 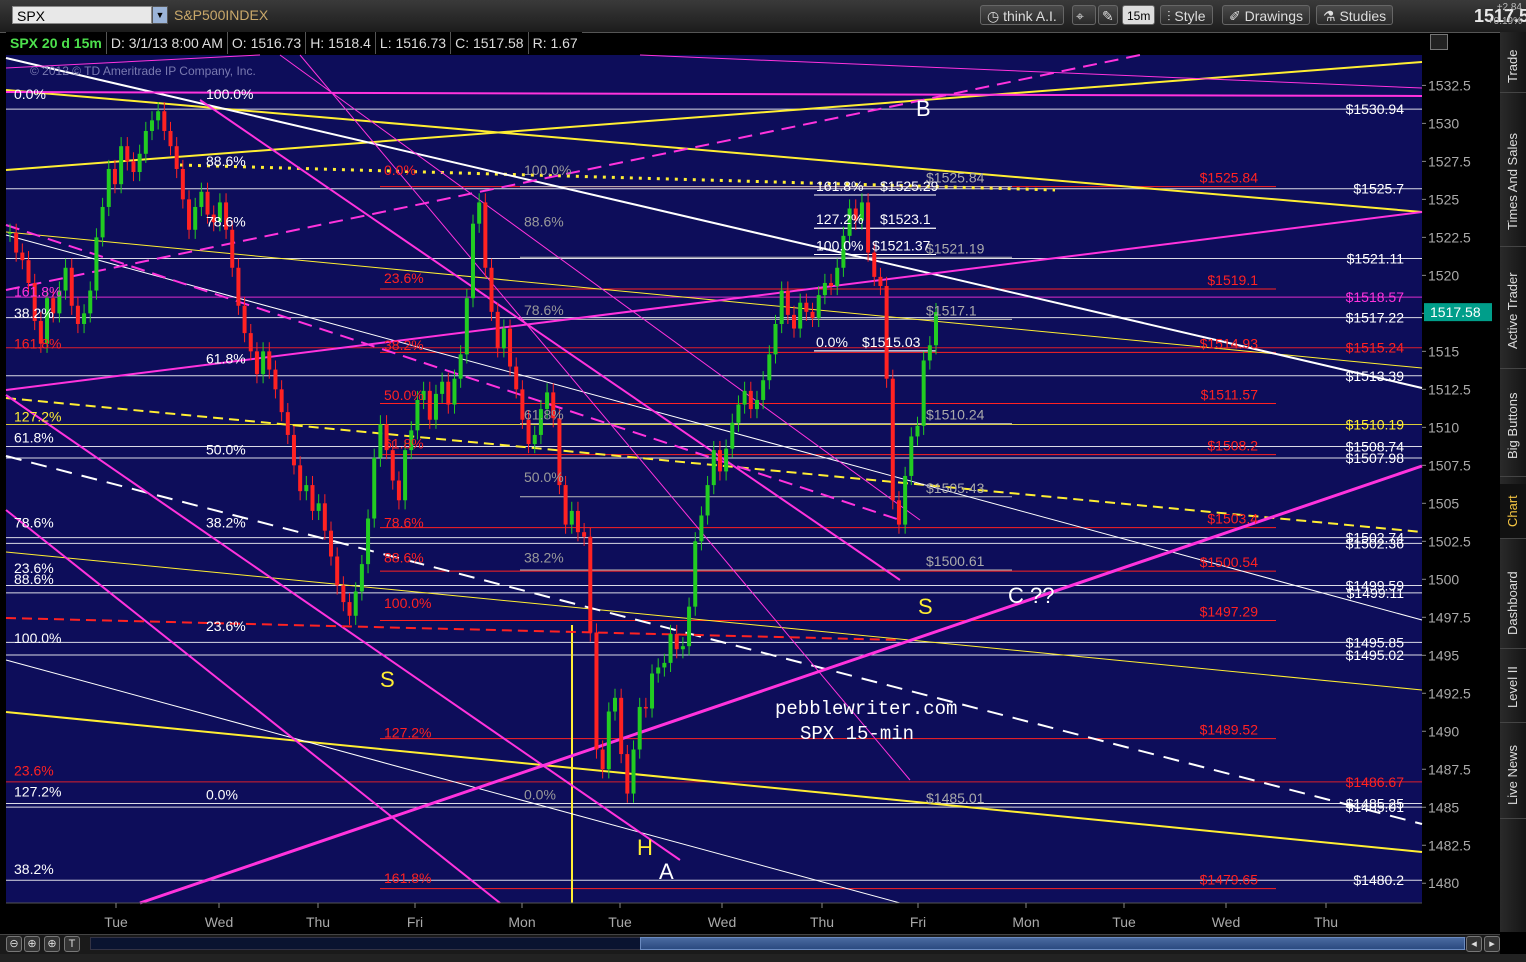 I want to click on think-ai-button: ◷ think A.I., so click(x=1022, y=15).